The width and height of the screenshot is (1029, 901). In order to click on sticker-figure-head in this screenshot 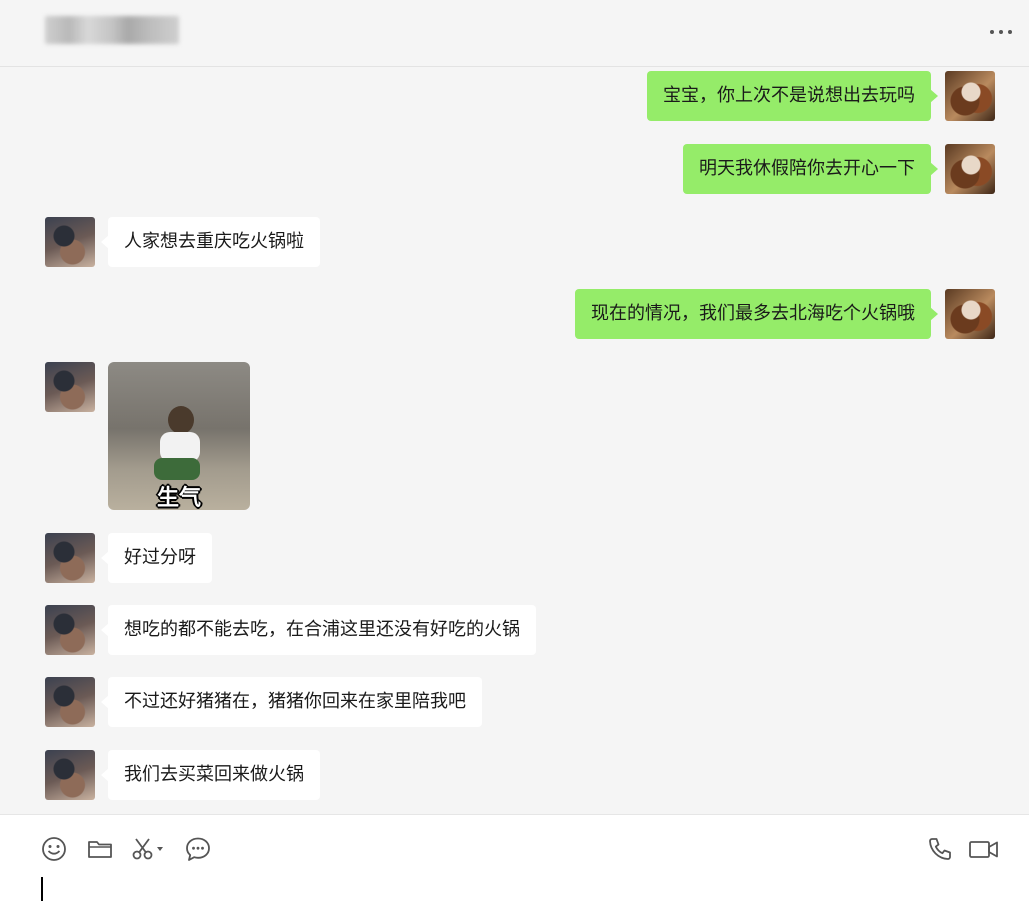, I will do `click(181, 420)`.